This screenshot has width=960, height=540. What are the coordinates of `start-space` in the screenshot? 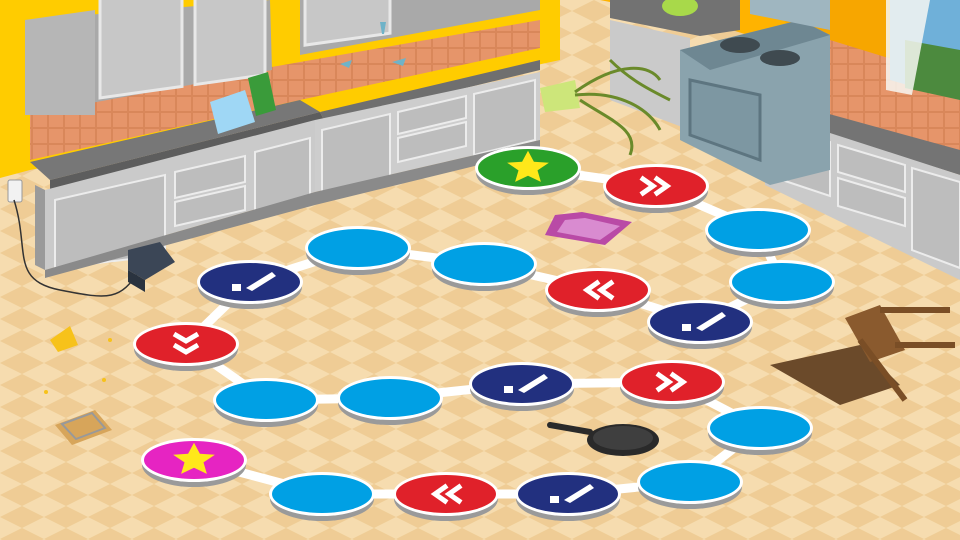 It's located at (528, 170).